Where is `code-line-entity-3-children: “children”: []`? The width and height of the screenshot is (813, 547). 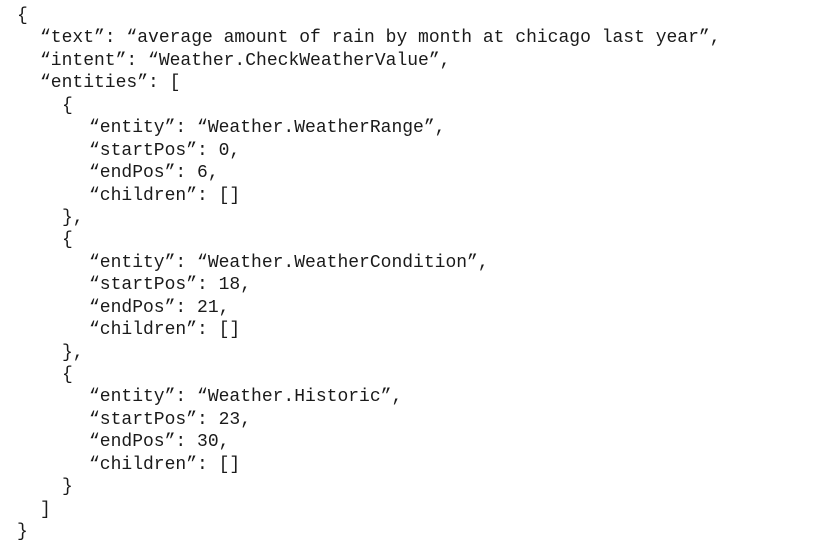 code-line-entity-3-children: “children”: [] is located at coordinates (165, 464).